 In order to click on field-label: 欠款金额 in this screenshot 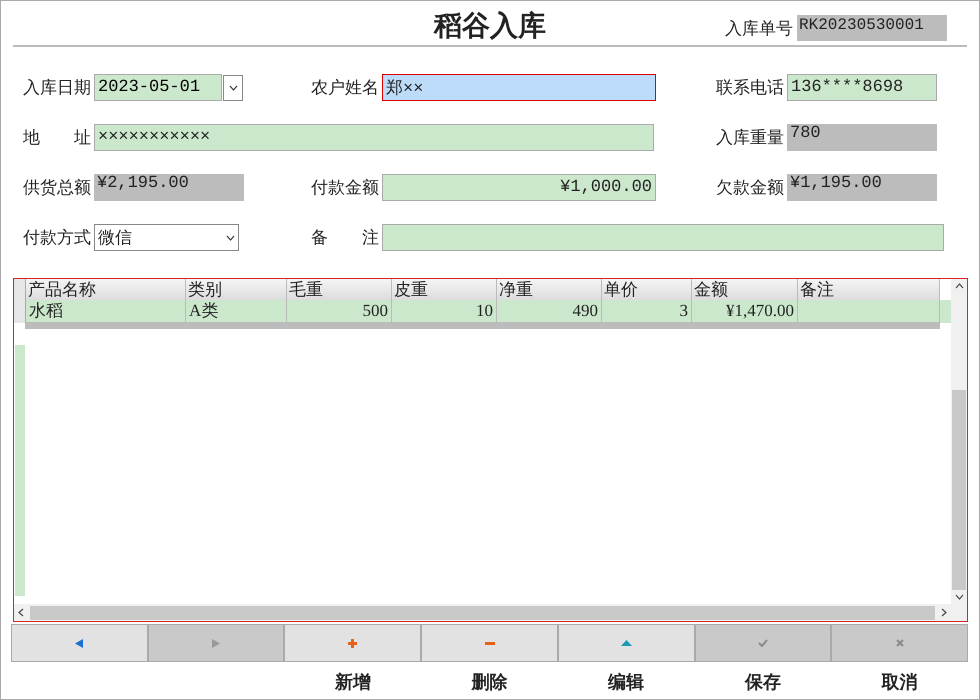, I will do `click(750, 188)`.